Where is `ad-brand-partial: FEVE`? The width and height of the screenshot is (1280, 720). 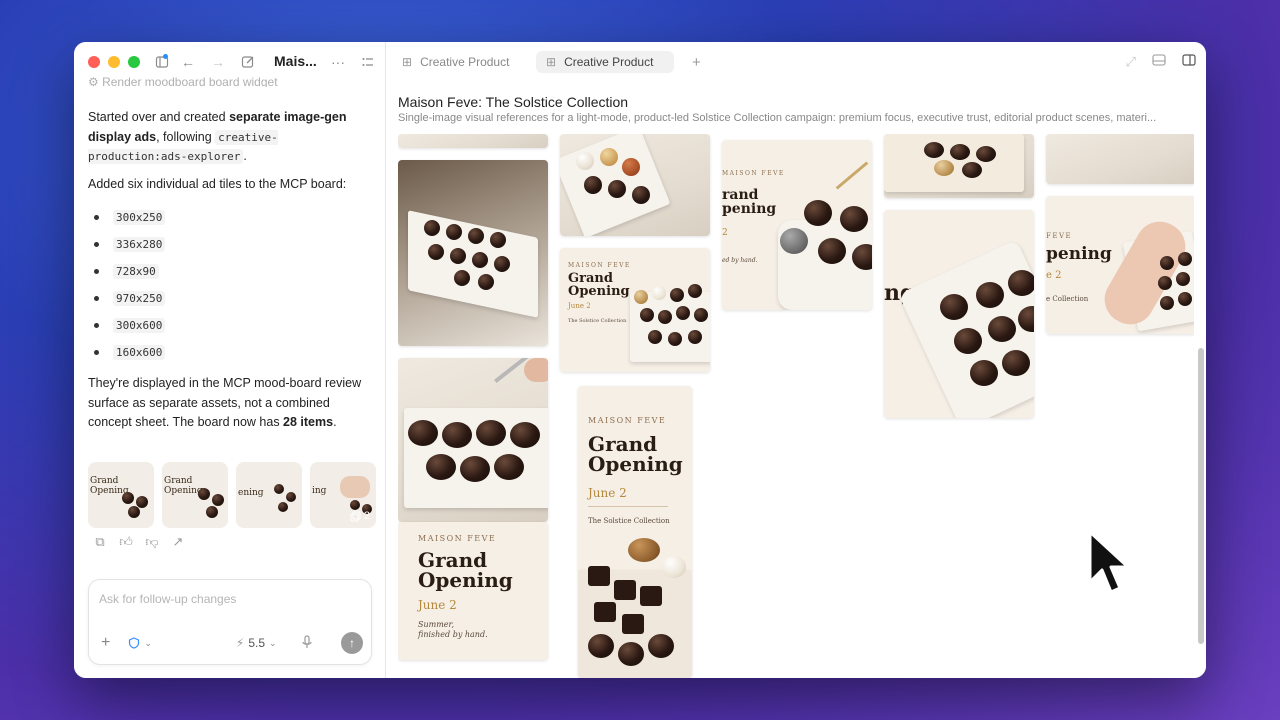
ad-brand-partial: FEVE is located at coordinates (1059, 236).